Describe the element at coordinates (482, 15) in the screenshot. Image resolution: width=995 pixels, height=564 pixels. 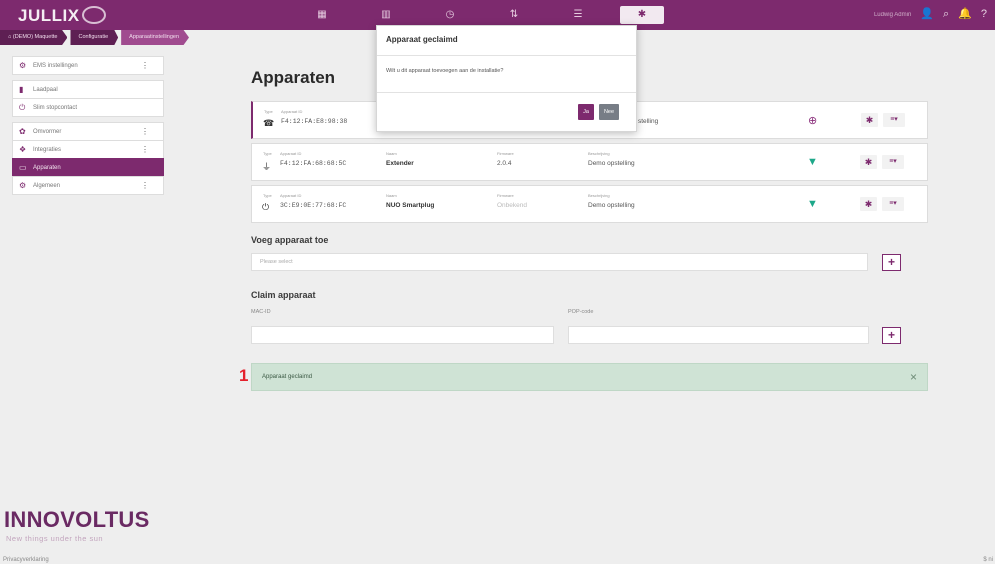
I see `top-navigation: ▦ ▥ ◷ ⇅ ☰ ✱` at that location.